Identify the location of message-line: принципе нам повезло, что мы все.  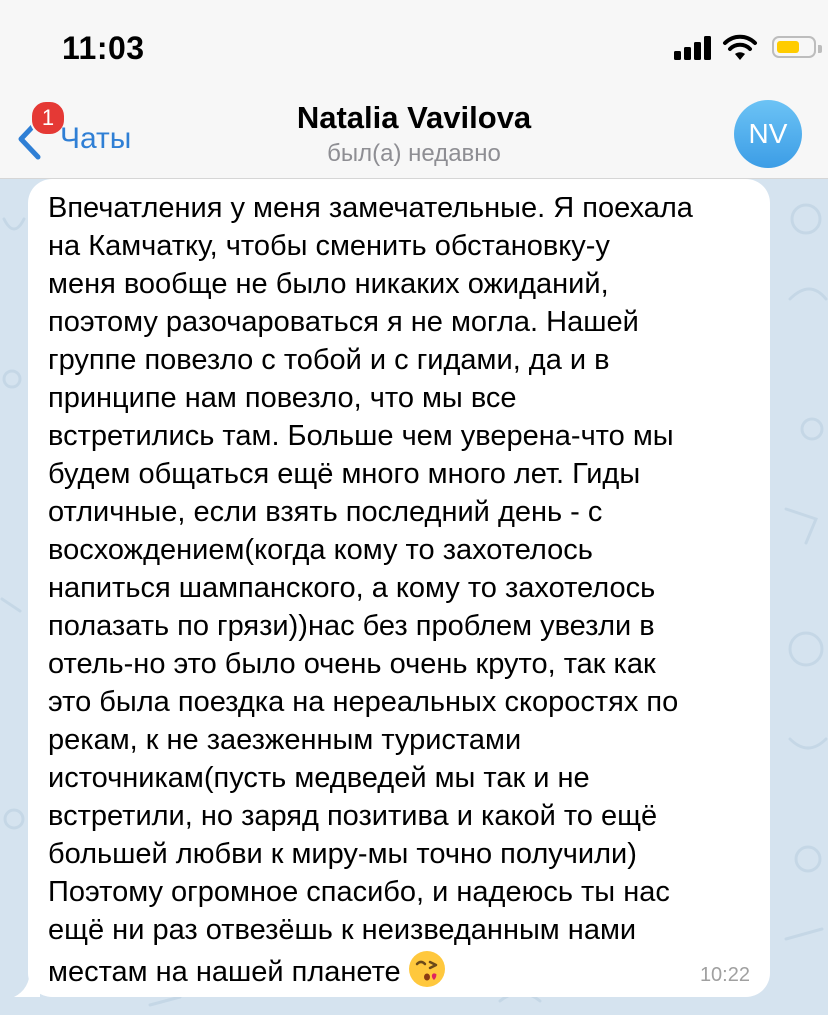
(282, 398).